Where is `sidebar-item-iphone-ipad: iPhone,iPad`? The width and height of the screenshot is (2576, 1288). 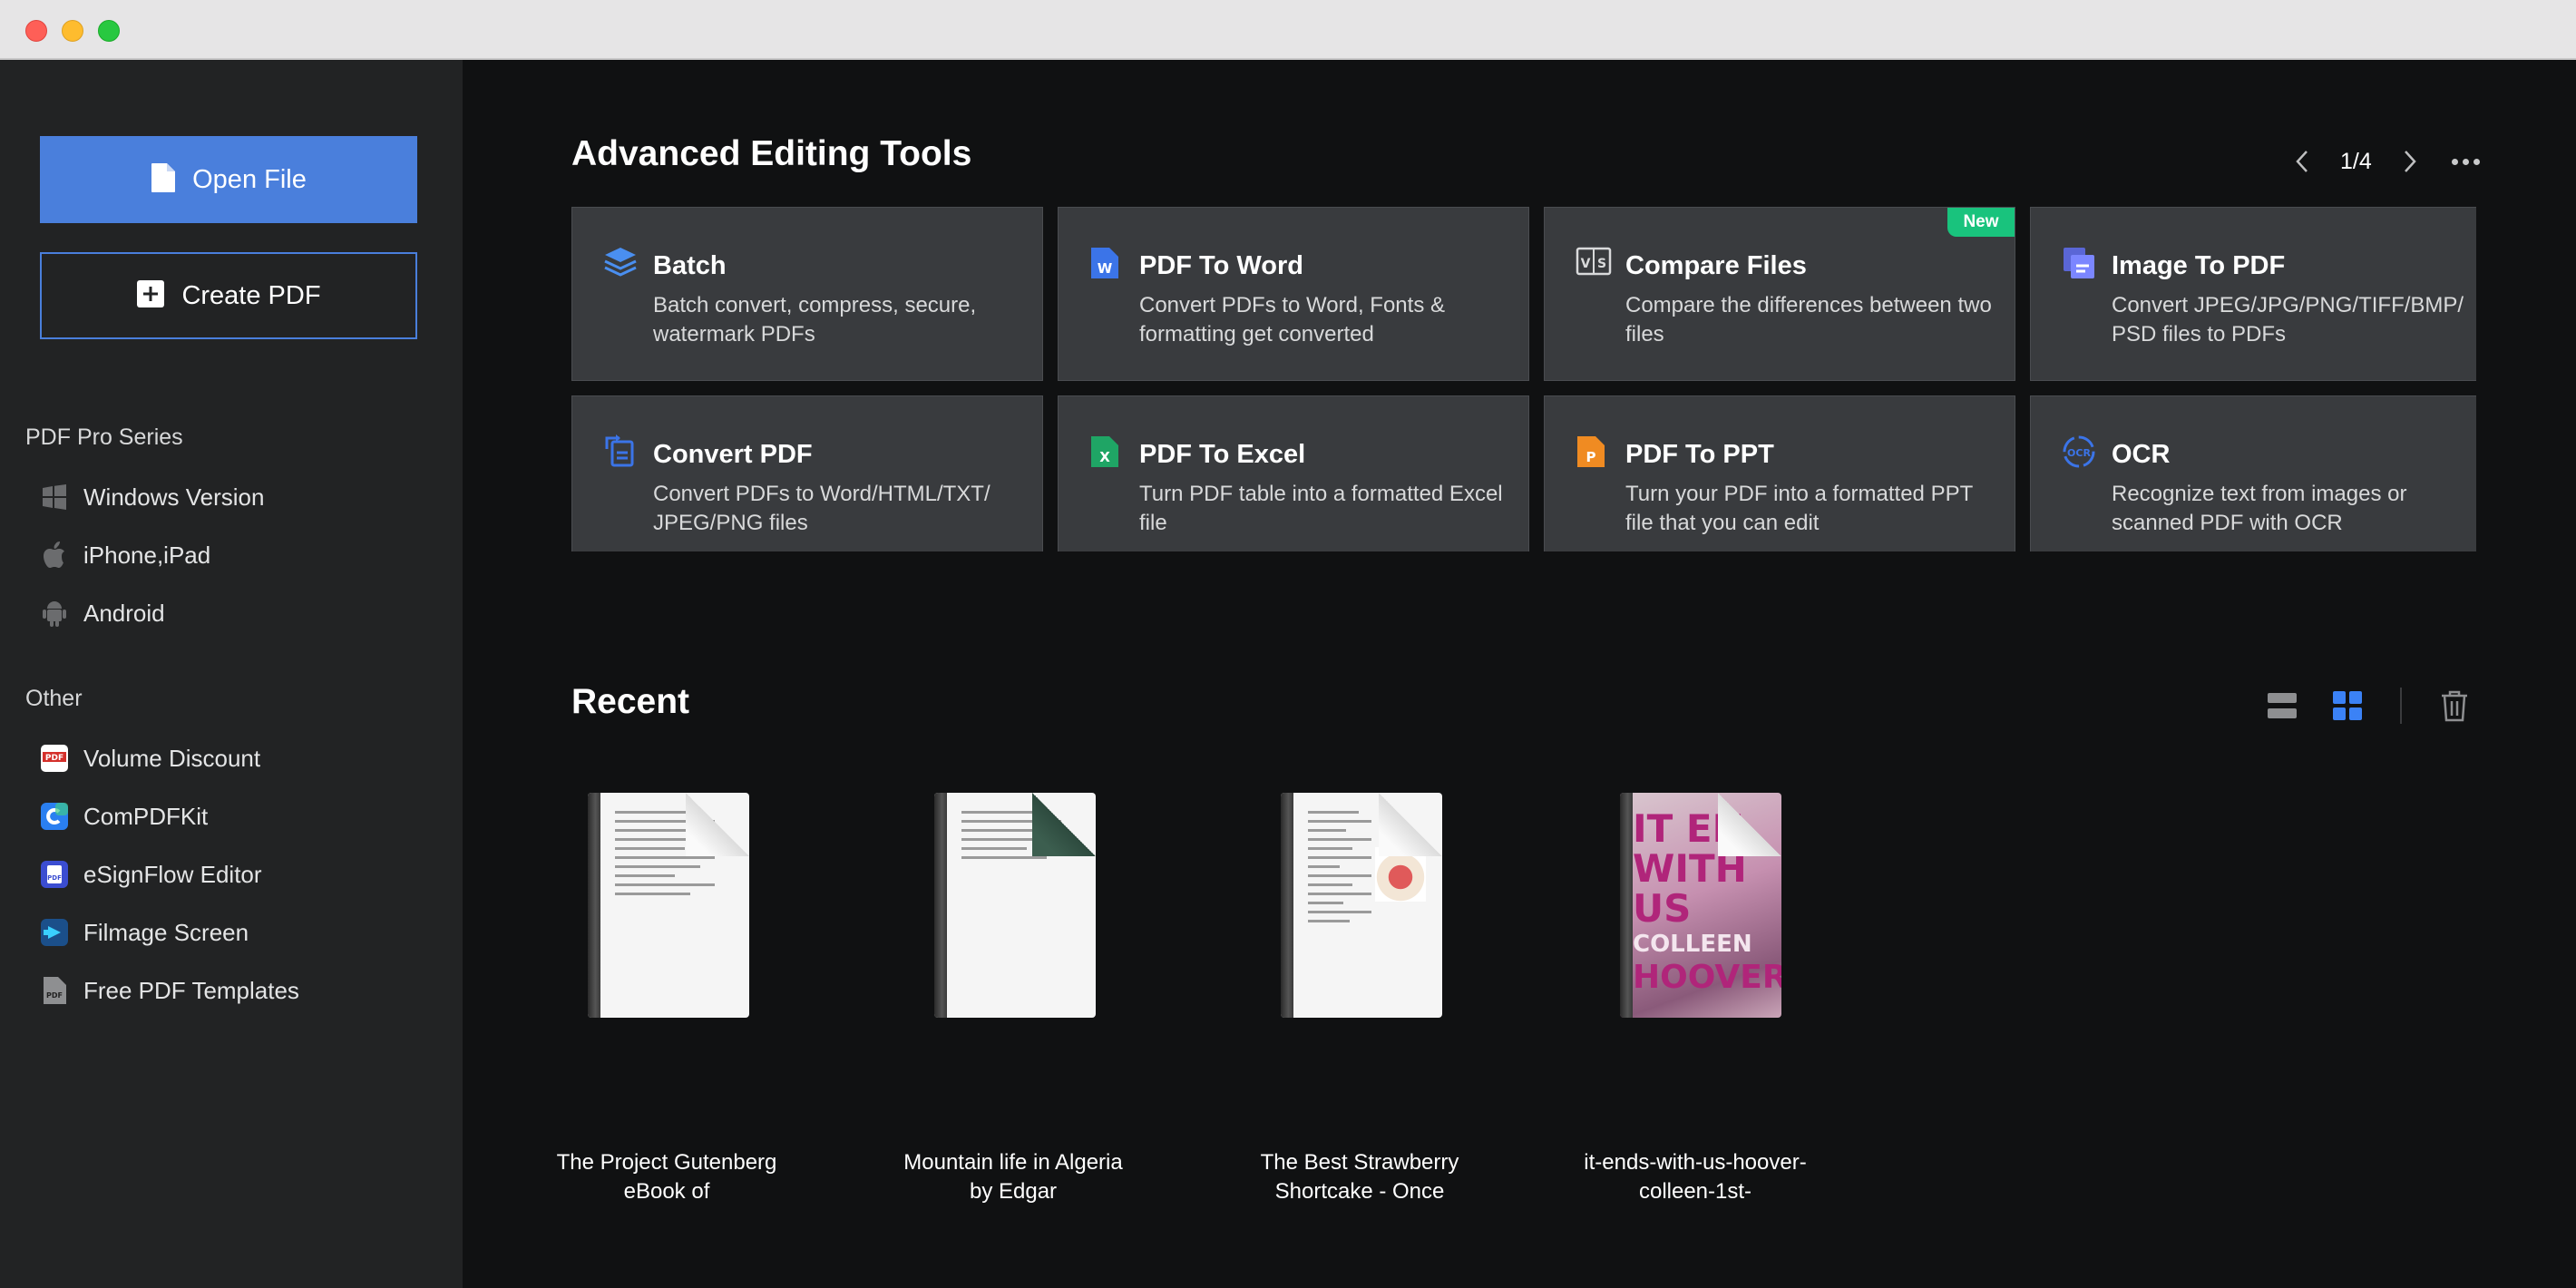
sidebar-item-iphone-ipad: iPhone,iPad is located at coordinates (125, 555).